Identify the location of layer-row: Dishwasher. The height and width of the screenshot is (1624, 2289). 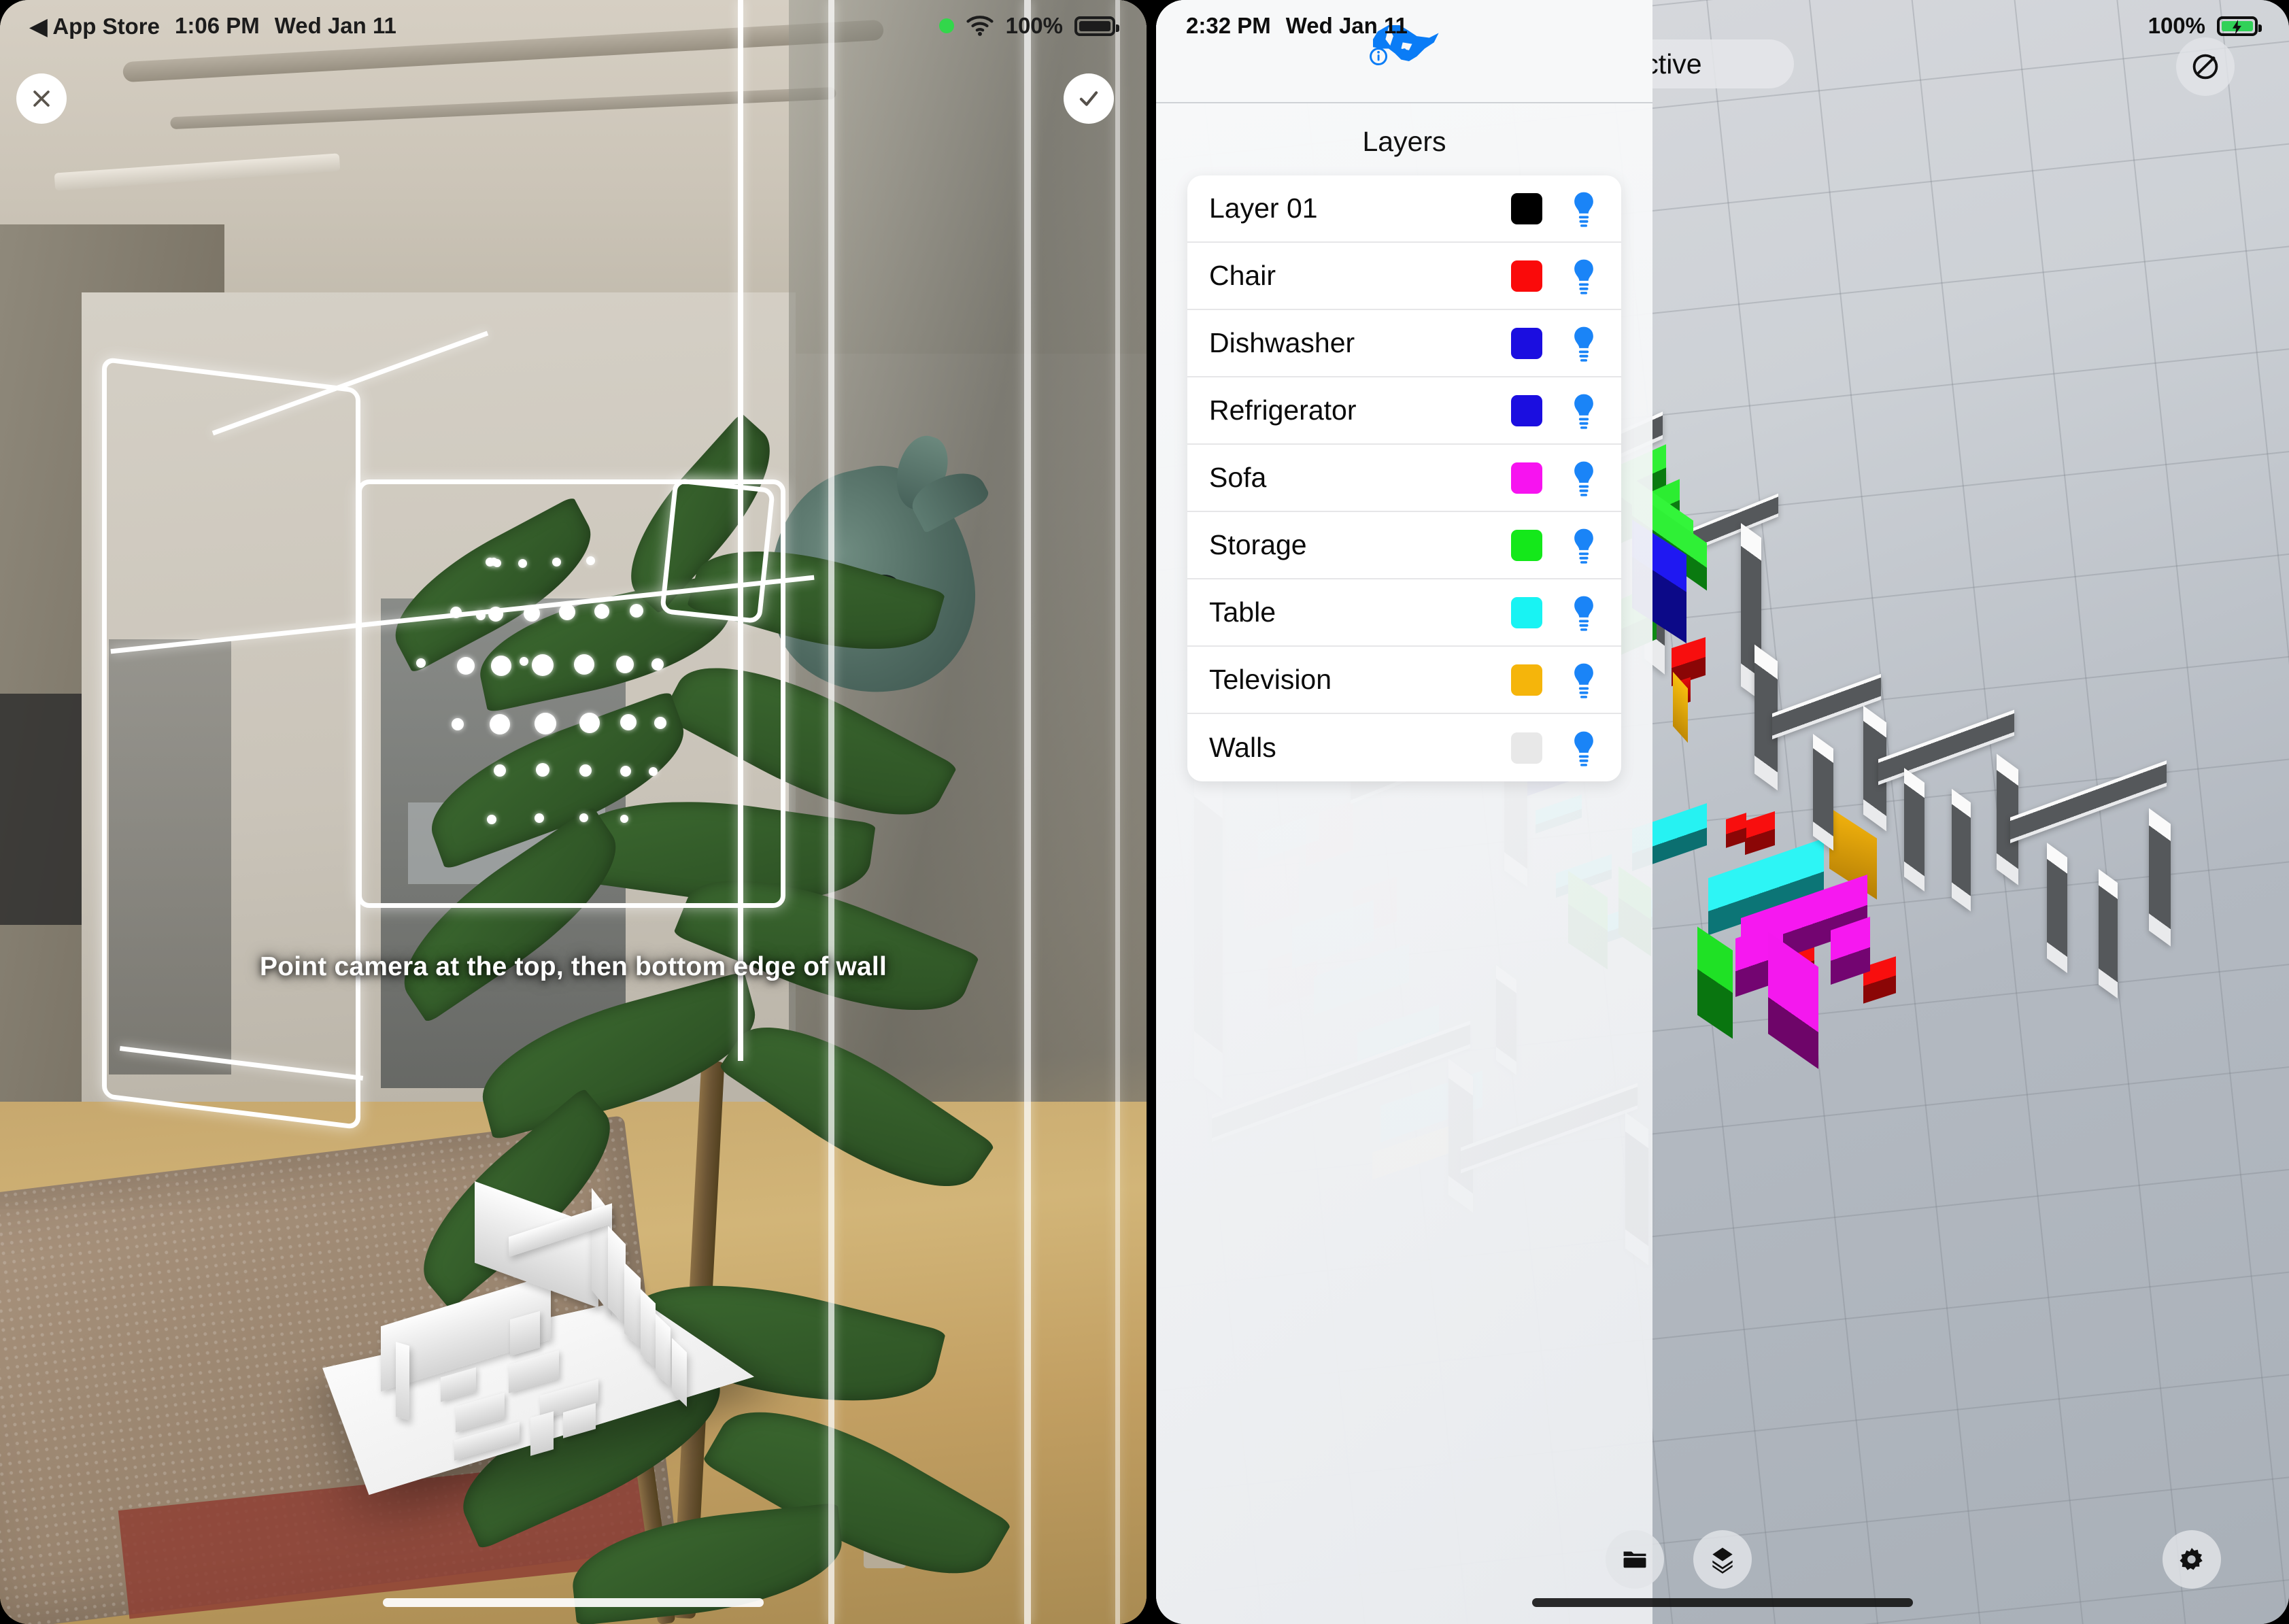
(1404, 343).